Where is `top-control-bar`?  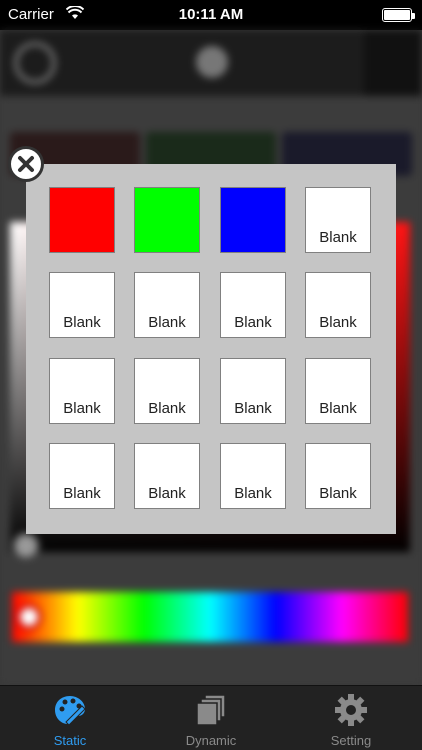
top-control-bar is located at coordinates (211, 63).